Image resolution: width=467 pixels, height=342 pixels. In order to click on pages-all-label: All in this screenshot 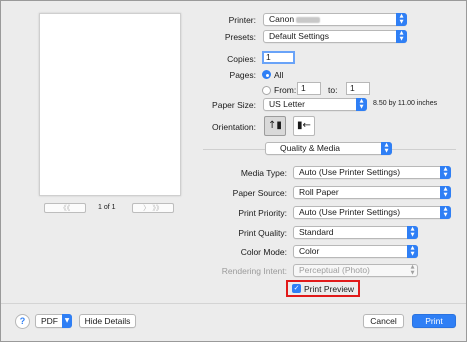, I will do `click(279, 75)`.